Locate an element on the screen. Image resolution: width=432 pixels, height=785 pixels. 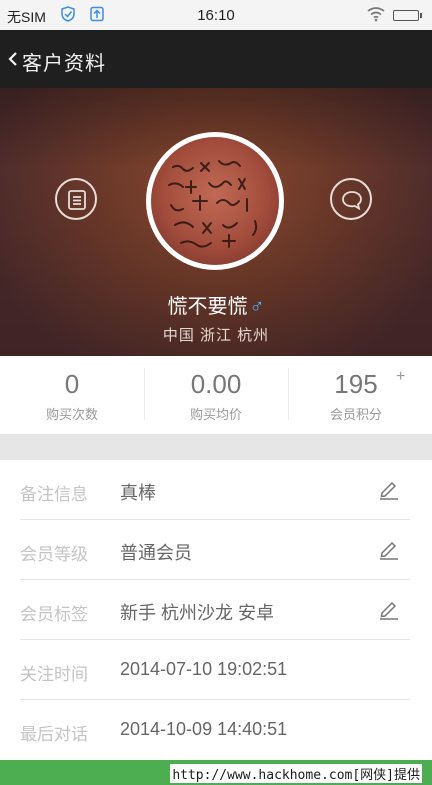
stat-value: 0 is located at coordinates (72, 384).